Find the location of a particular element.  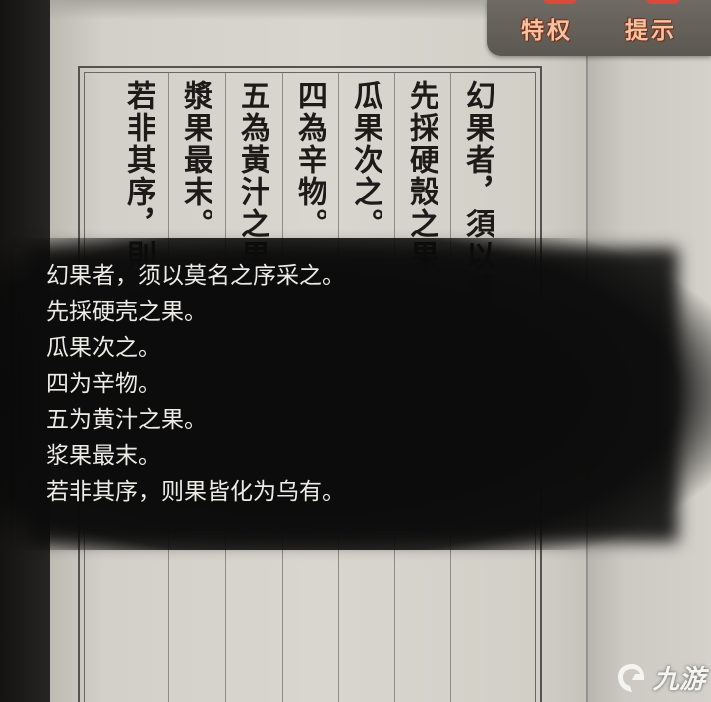

hint-button-label: 提示 is located at coordinates (651, 31).